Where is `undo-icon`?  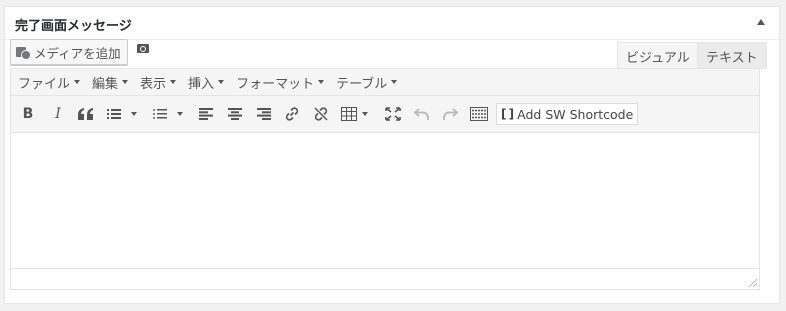 undo-icon is located at coordinates (421, 114).